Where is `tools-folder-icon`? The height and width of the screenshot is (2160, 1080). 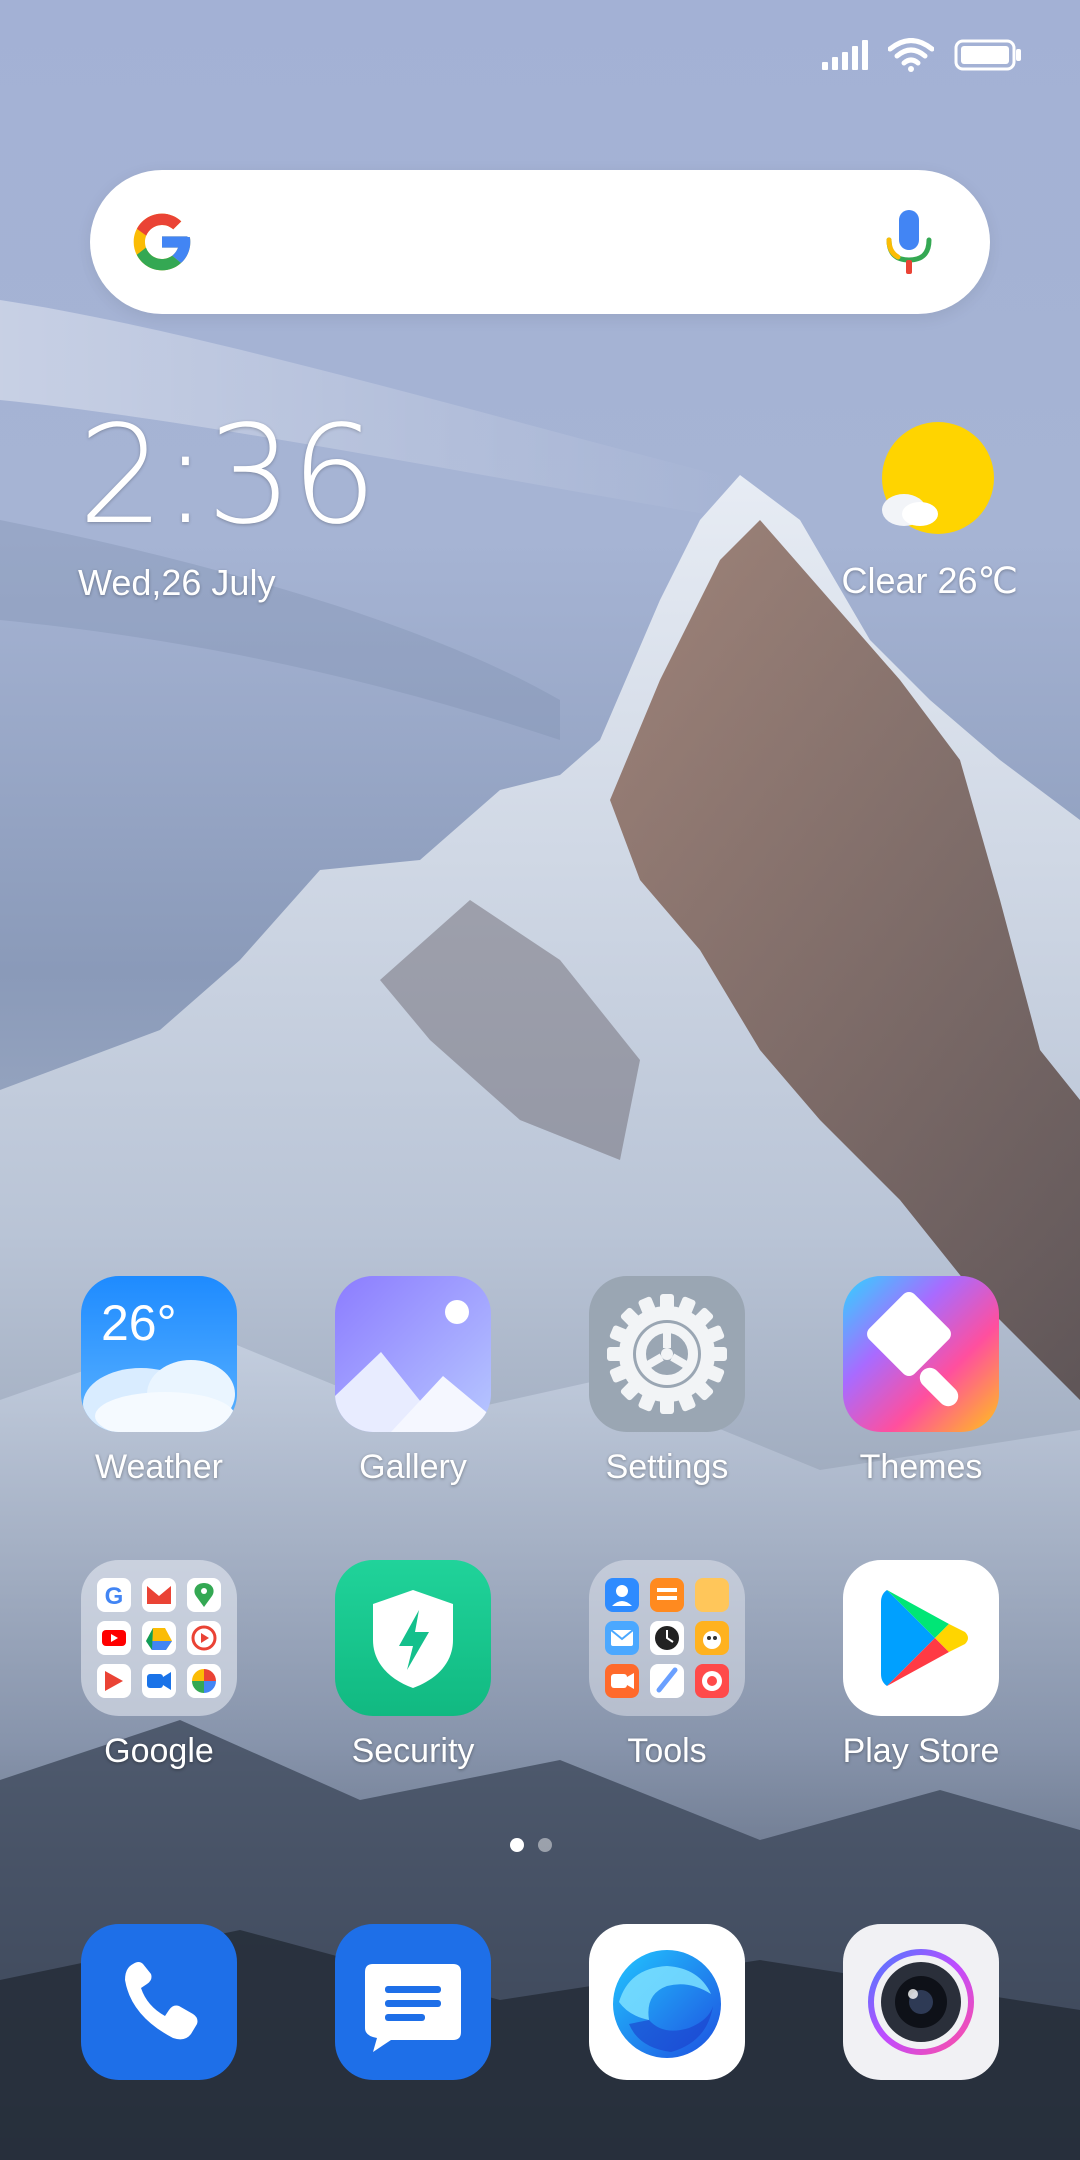
tools-folder-icon is located at coordinates (667, 1638).